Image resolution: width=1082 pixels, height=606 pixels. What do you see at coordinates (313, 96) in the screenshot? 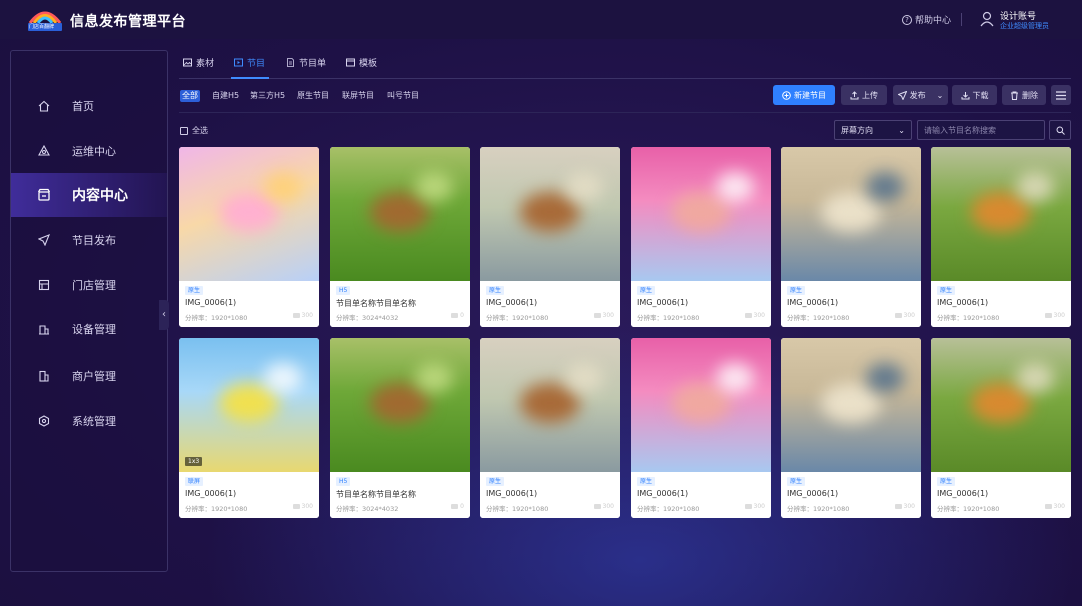
I see `filter-native: 原生节目` at bounding box center [313, 96].